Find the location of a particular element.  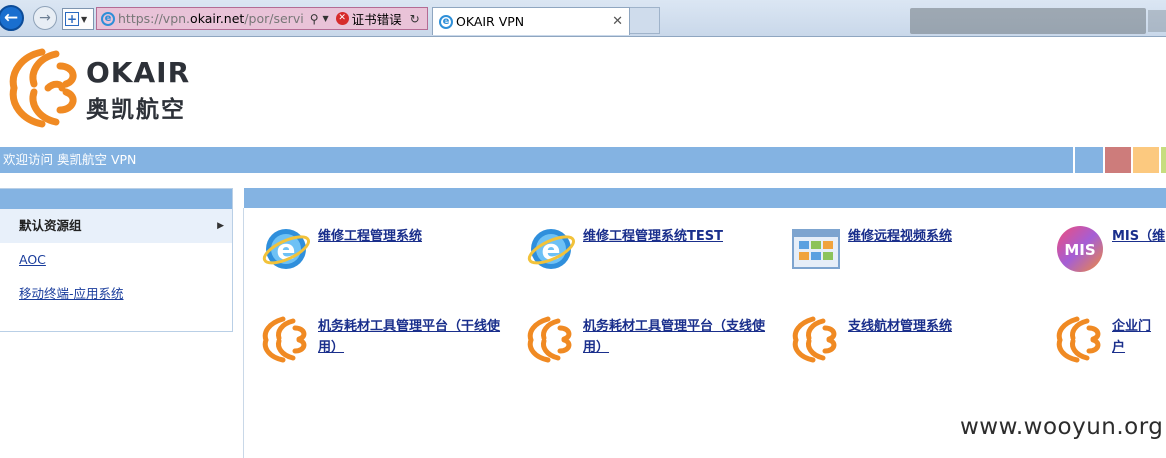

tracking-protection-button: + ▼ is located at coordinates (78, 19).